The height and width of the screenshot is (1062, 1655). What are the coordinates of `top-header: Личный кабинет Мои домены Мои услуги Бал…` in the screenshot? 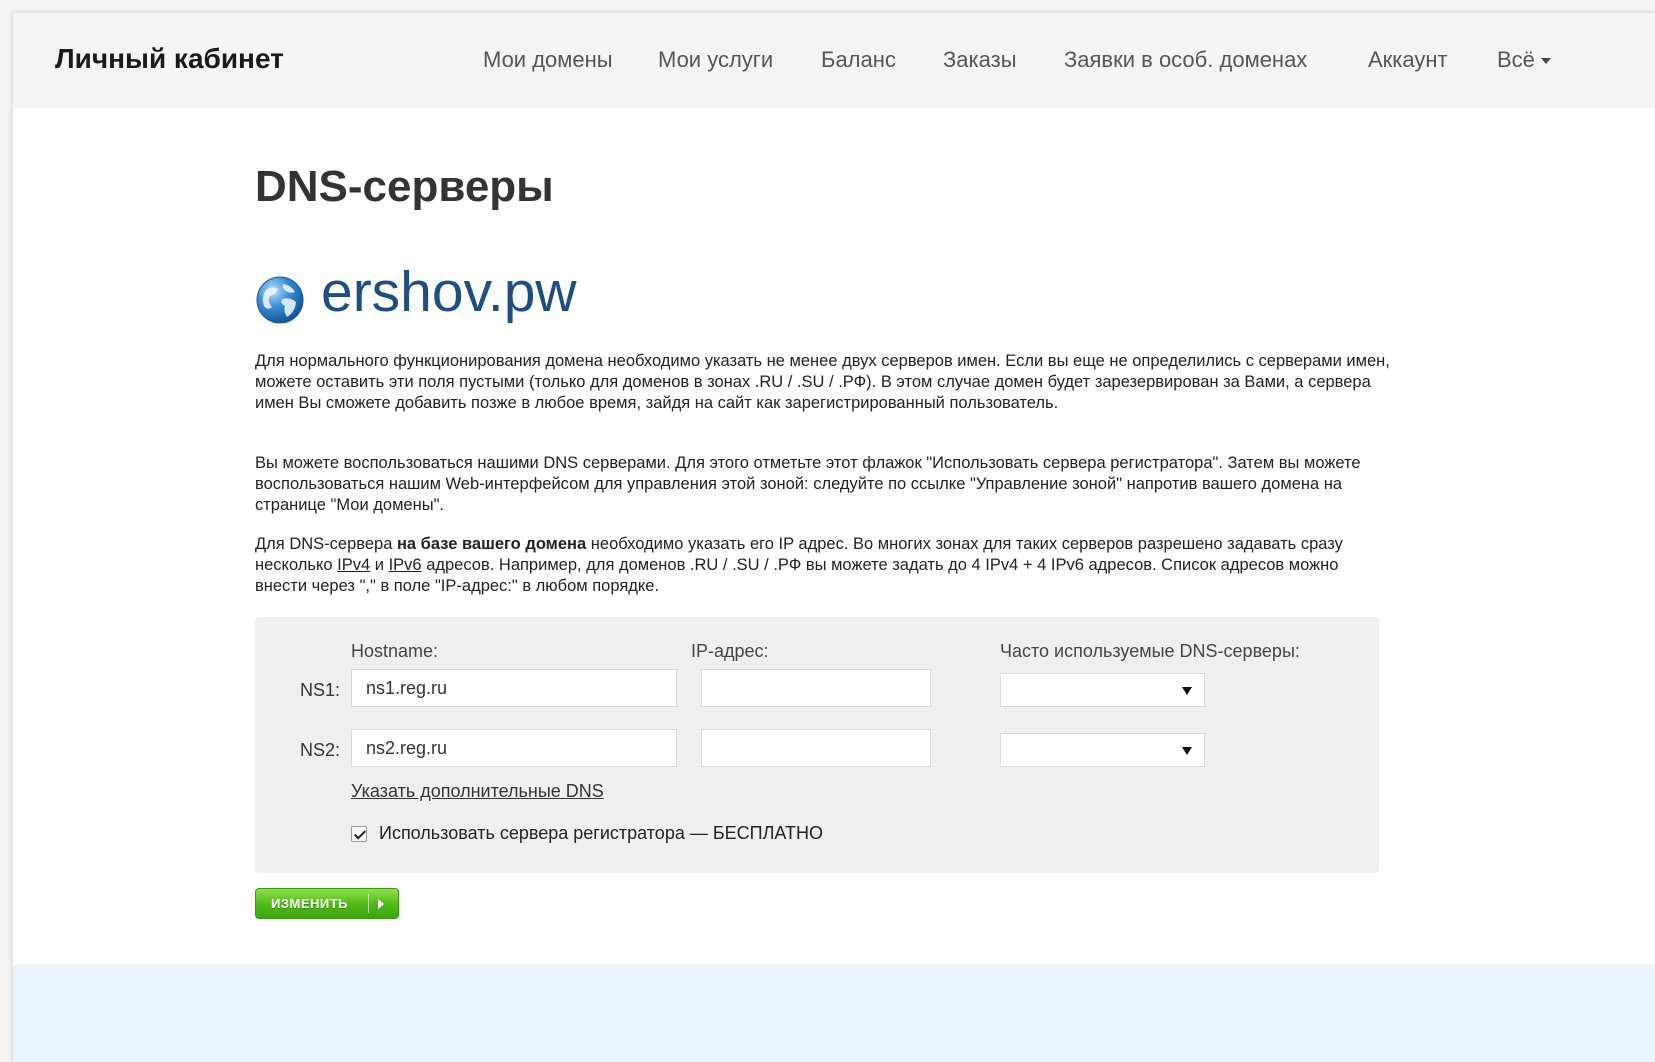 It's located at (834, 60).